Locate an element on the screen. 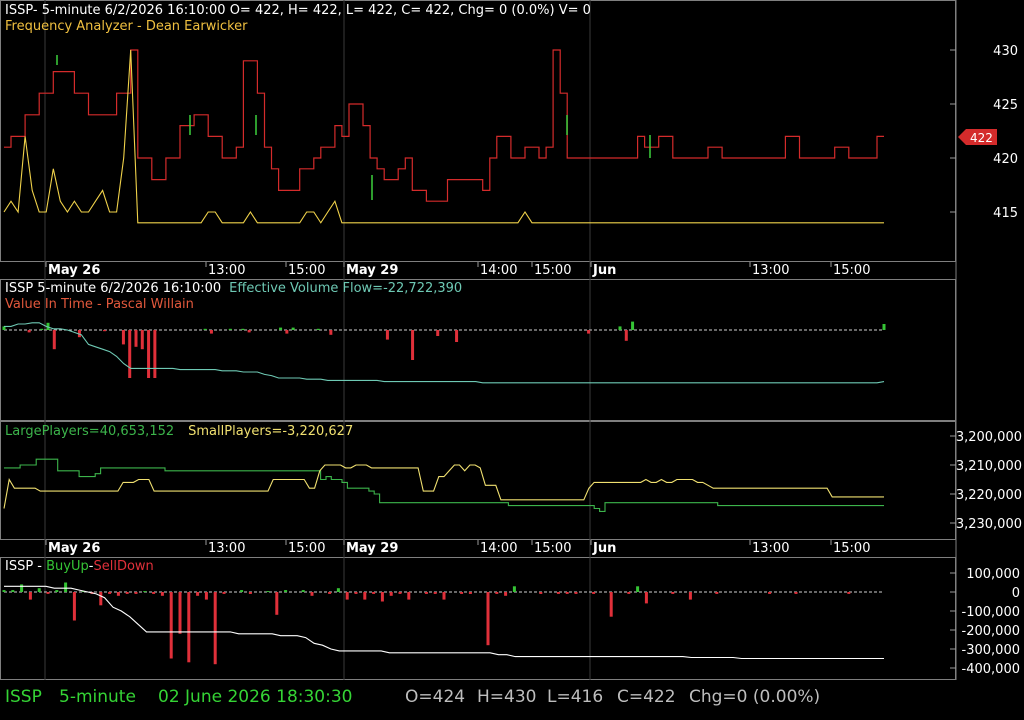 This screenshot has width=1024, height=720. panel-4-prefix: ISSP - is located at coordinates (25, 566).